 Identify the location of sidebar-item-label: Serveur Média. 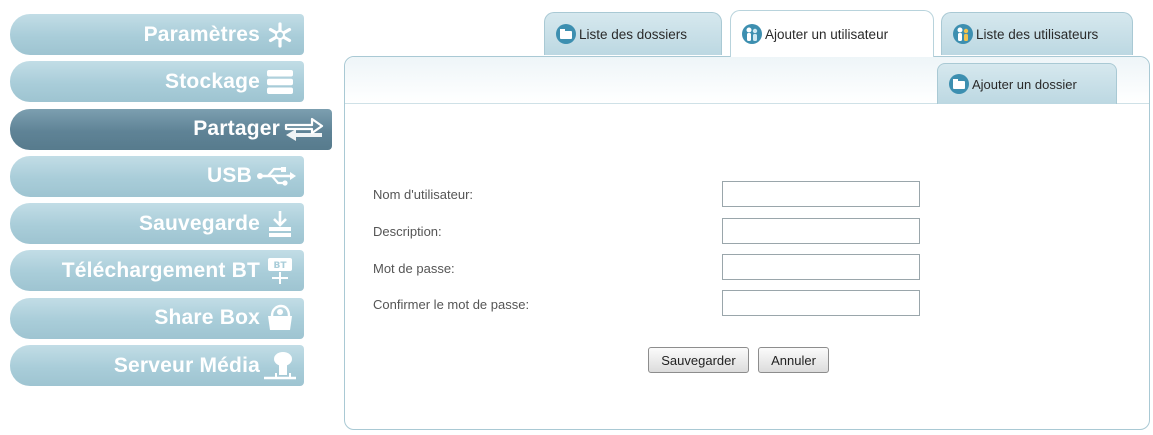
(186, 365).